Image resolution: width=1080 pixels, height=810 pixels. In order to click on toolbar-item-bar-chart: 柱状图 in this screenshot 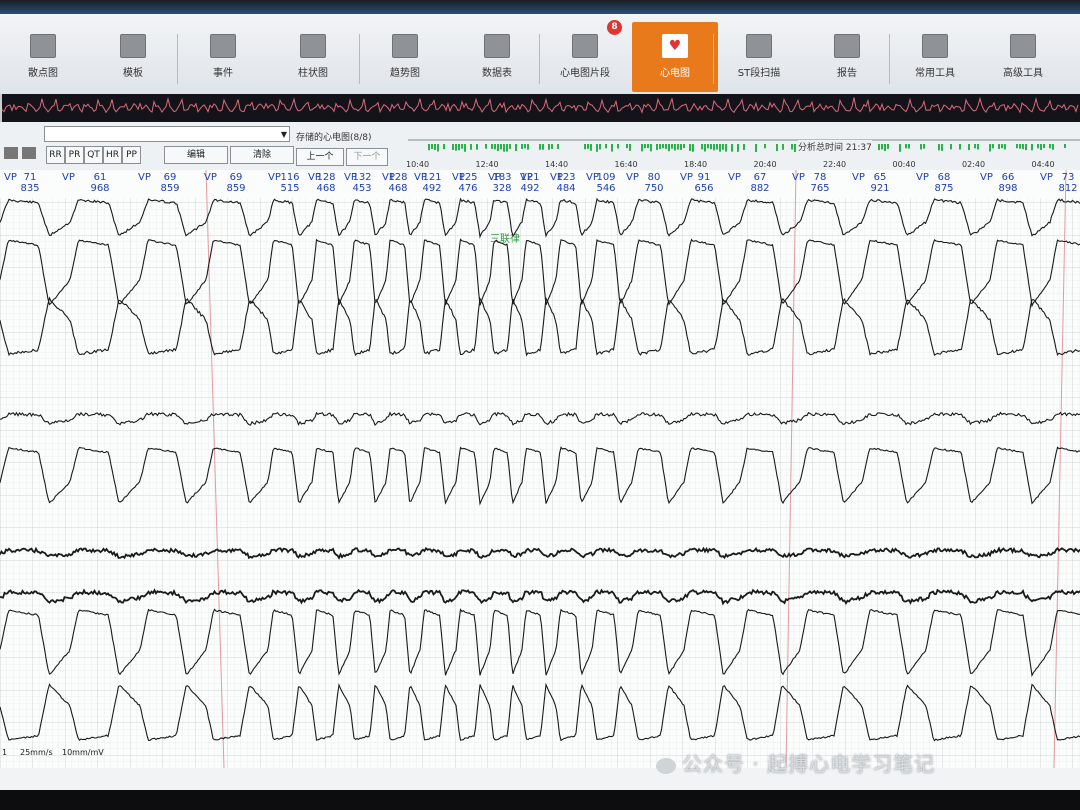, I will do `click(313, 57)`.